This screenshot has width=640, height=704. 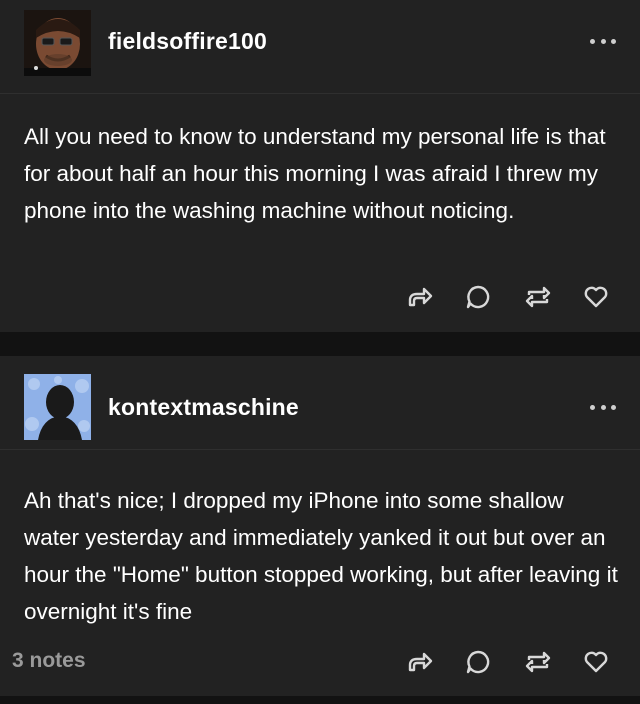 I want to click on username: kontextmaschine, so click(x=203, y=407).